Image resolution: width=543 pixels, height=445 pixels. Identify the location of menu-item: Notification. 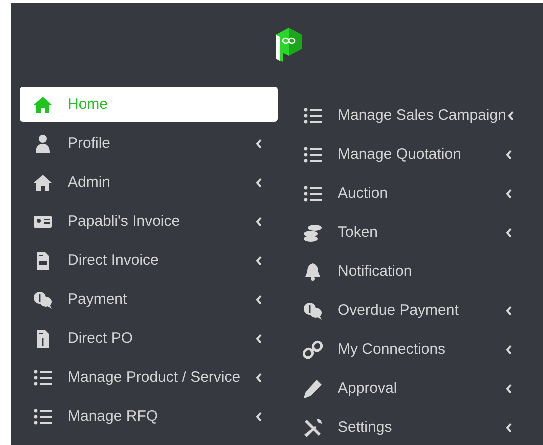
(405, 271).